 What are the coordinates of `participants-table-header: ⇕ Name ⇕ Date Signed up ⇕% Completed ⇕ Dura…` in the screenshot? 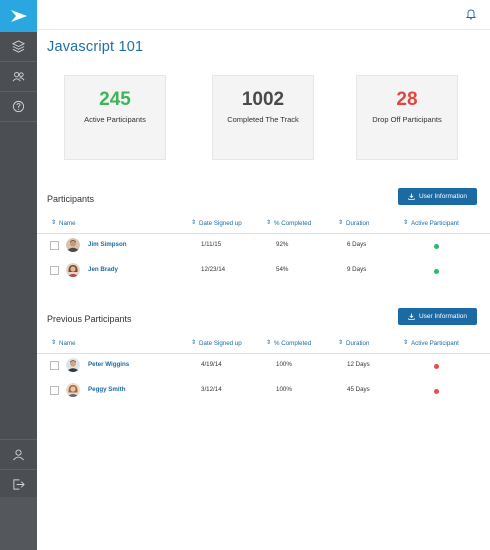 It's located at (263, 225).